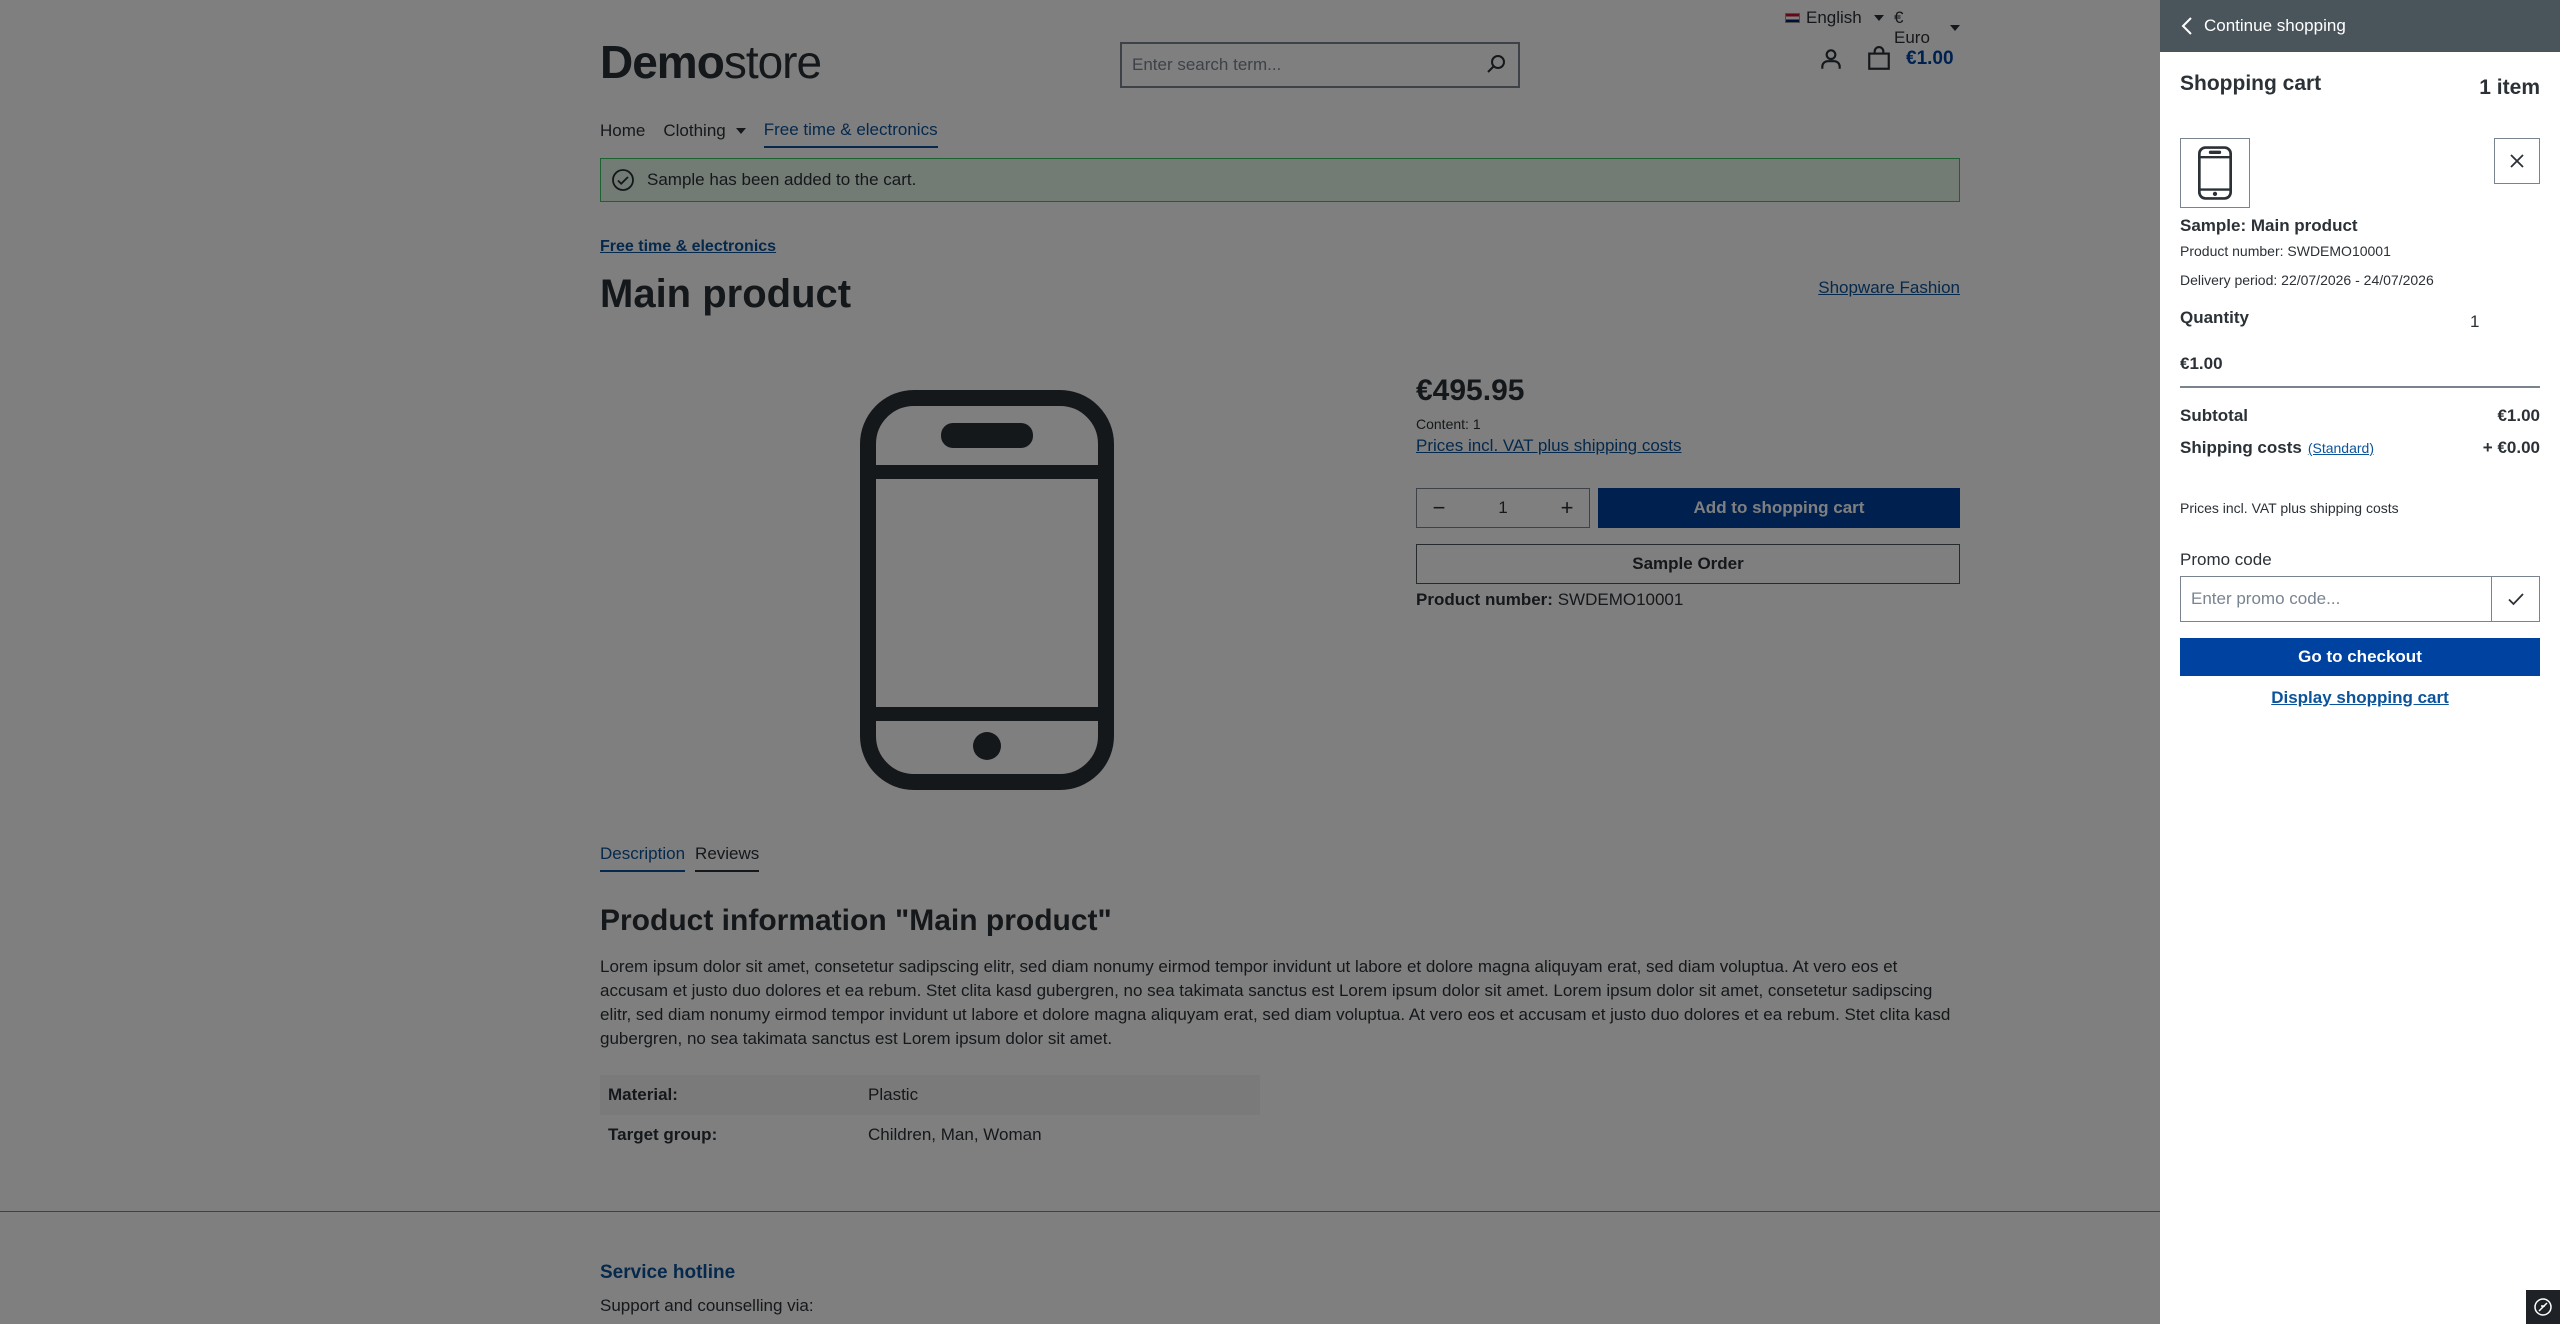  Describe the element at coordinates (2307, 280) in the screenshot. I see `line-item-delivery: Delivery period: 22/07/2026 - 24/07/2026` at that location.